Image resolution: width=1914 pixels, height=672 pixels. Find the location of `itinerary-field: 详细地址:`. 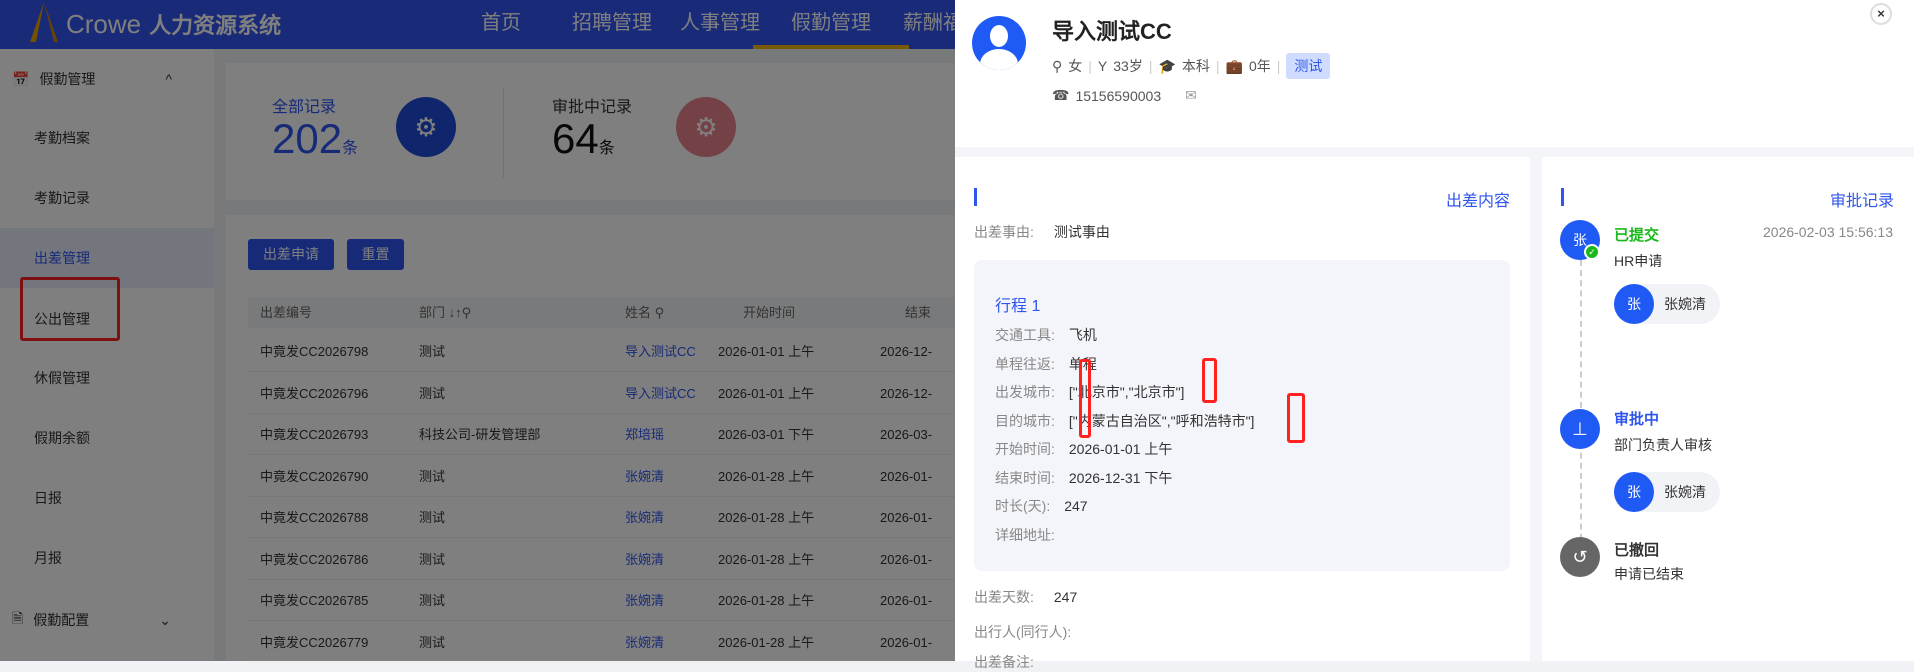

itinerary-field: 详细地址: is located at coordinates (1032, 535).